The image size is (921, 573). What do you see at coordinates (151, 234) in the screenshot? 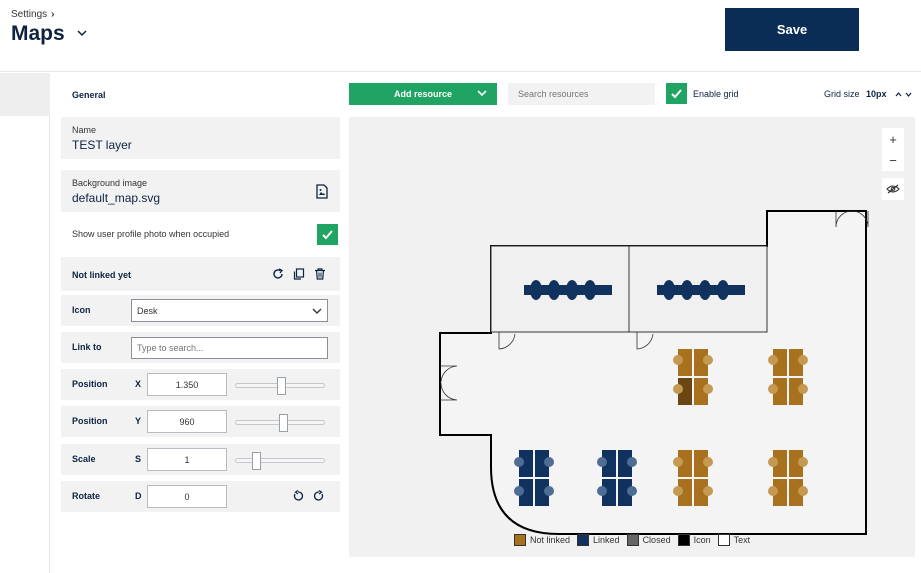
I see `profile-photo-label: Show user profile photo when occupied` at bounding box center [151, 234].